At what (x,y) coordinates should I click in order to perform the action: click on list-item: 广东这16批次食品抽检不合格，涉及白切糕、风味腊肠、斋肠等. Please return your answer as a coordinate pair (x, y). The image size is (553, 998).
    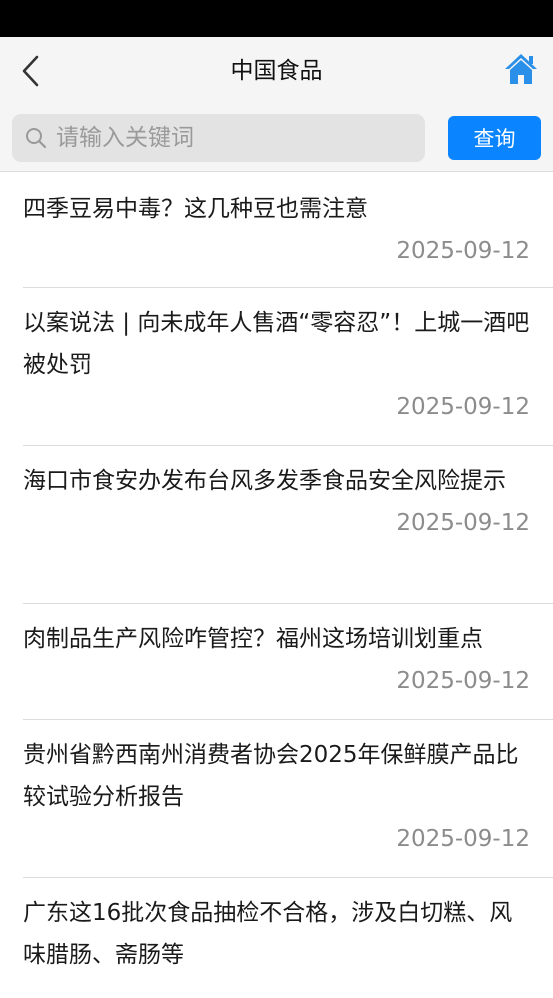
    Looking at the image, I should click on (288, 938).